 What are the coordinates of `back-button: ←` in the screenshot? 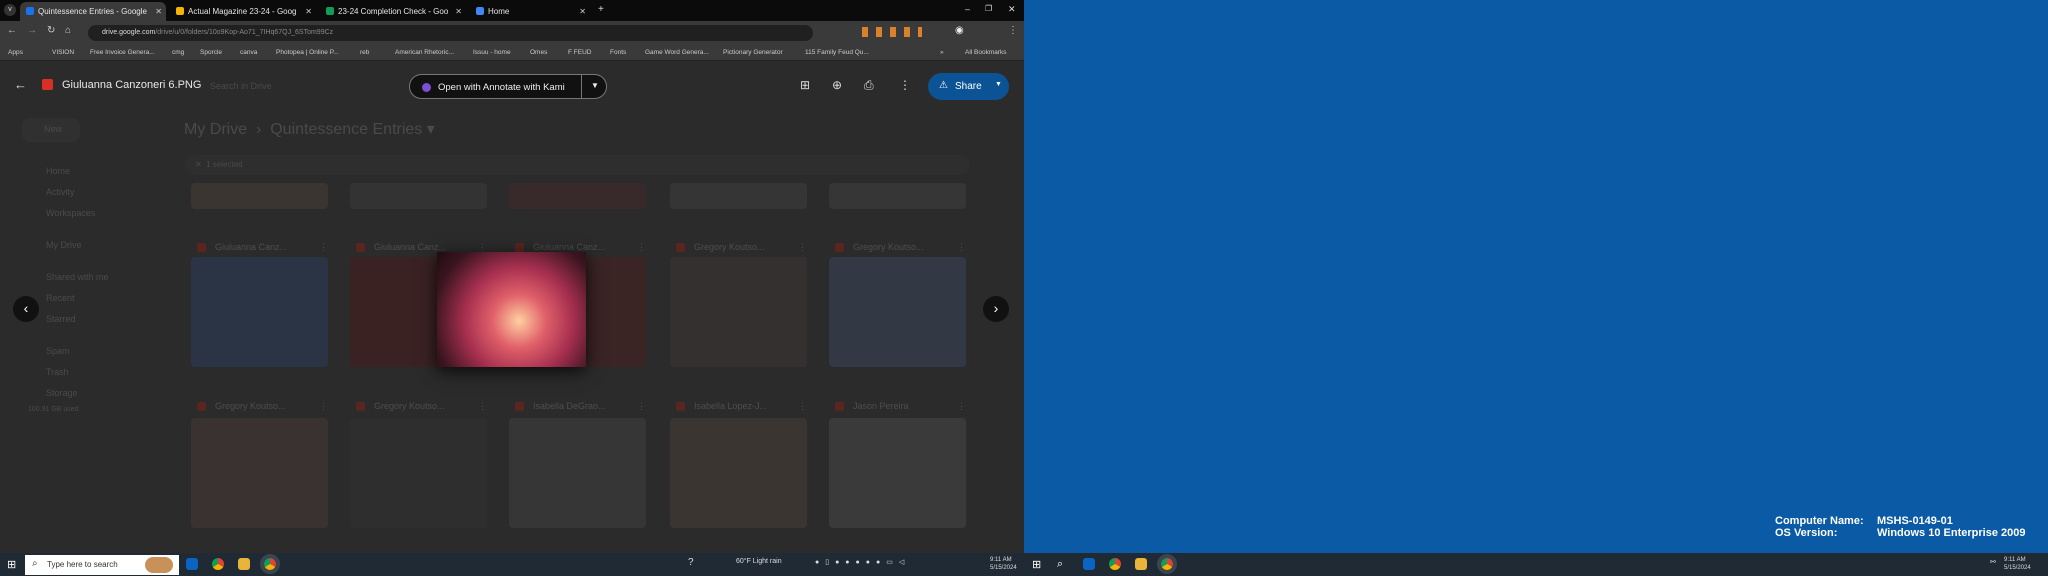 It's located at (12, 30).